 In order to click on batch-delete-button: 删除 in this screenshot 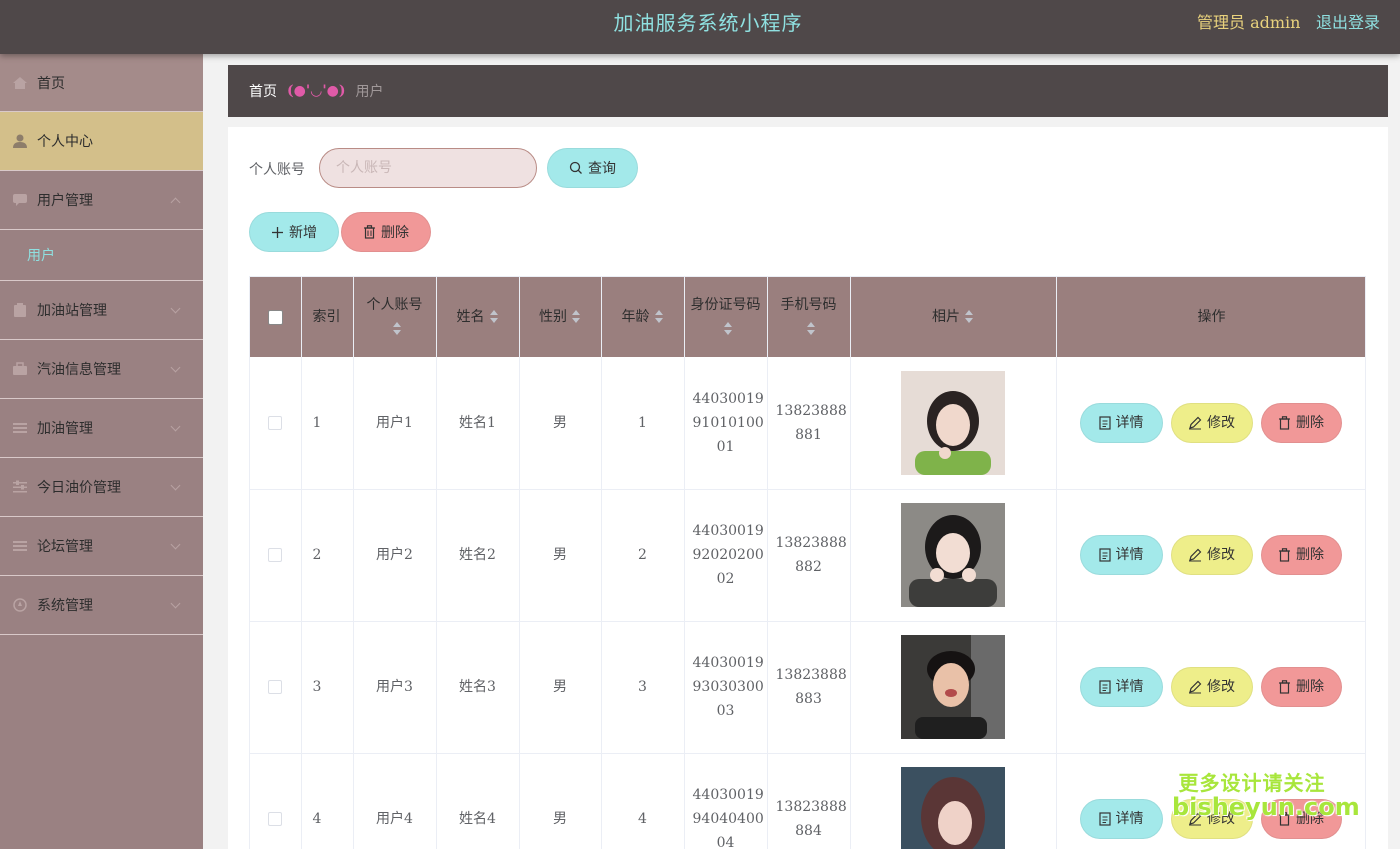, I will do `click(386, 232)`.